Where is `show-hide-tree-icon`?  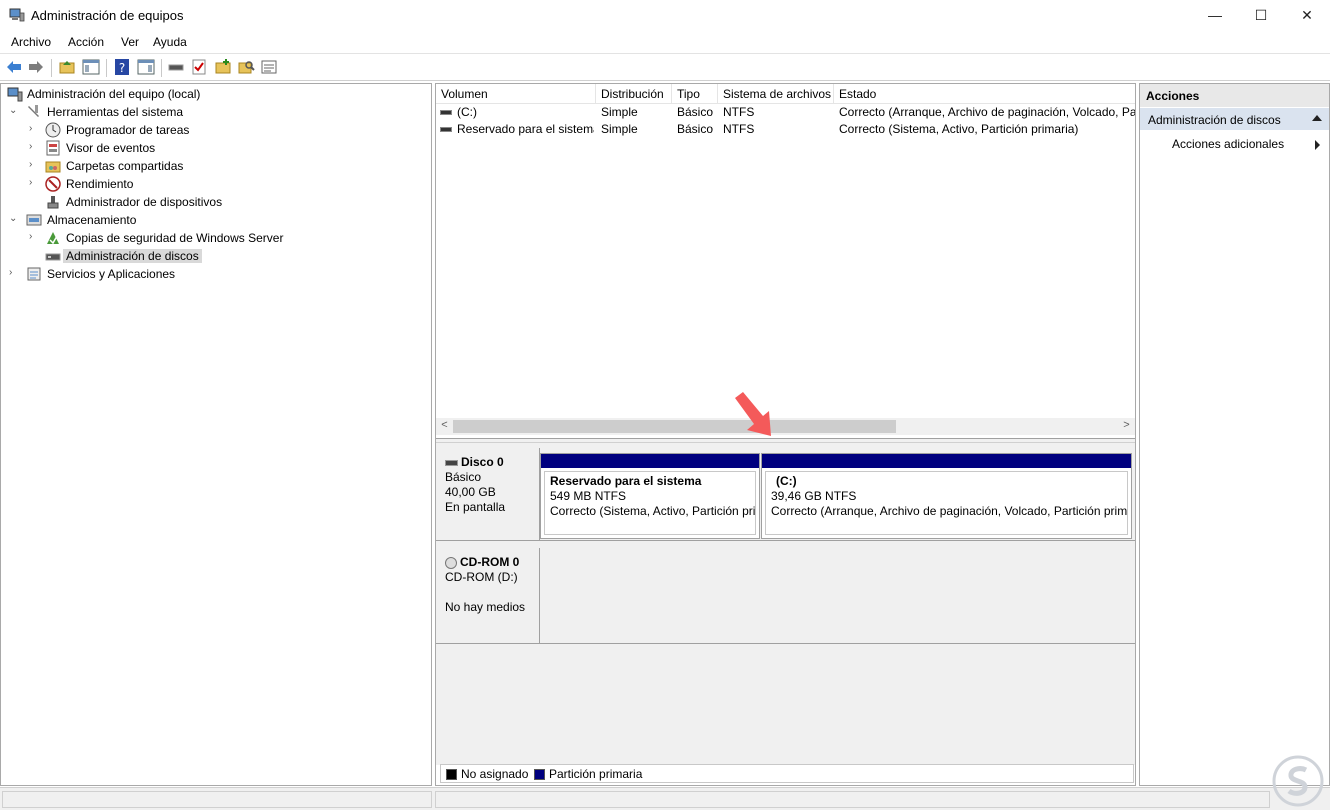
show-hide-tree-icon is located at coordinates (91, 67).